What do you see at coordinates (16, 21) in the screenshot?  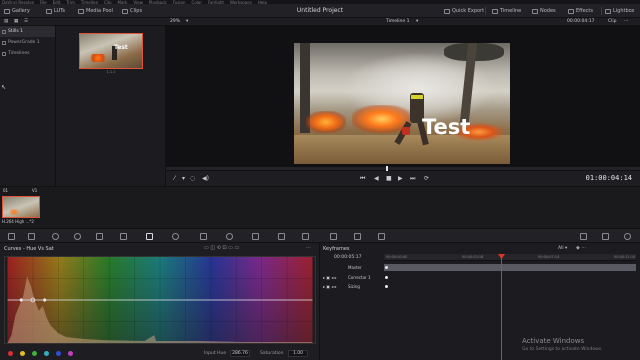 I see `grid-view-icon: ▦` at bounding box center [16, 21].